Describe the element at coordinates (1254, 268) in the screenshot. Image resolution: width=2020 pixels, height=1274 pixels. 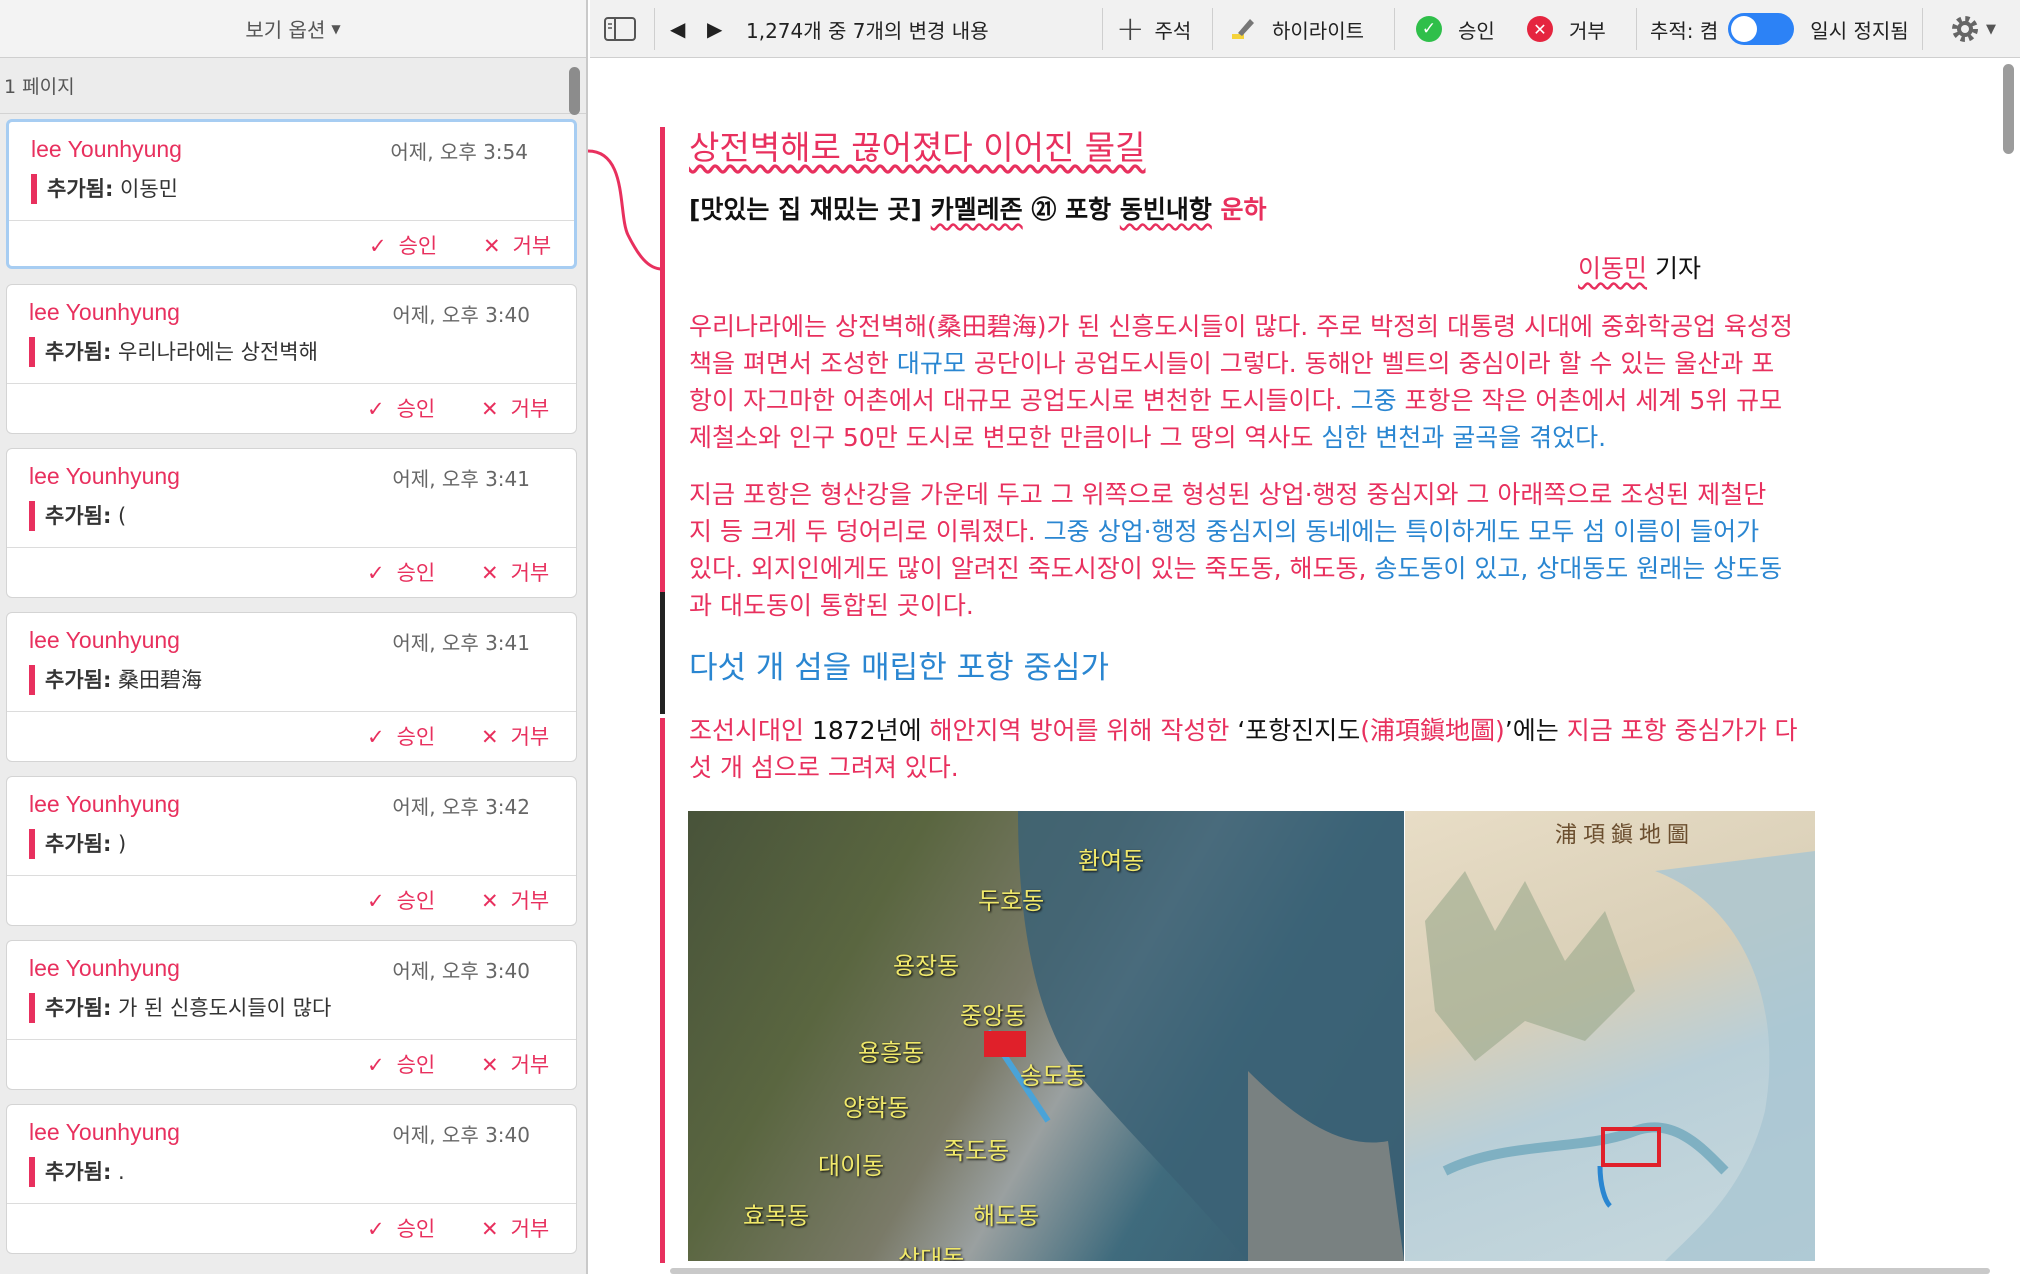
I see `byline: 이동민 기자` at that location.